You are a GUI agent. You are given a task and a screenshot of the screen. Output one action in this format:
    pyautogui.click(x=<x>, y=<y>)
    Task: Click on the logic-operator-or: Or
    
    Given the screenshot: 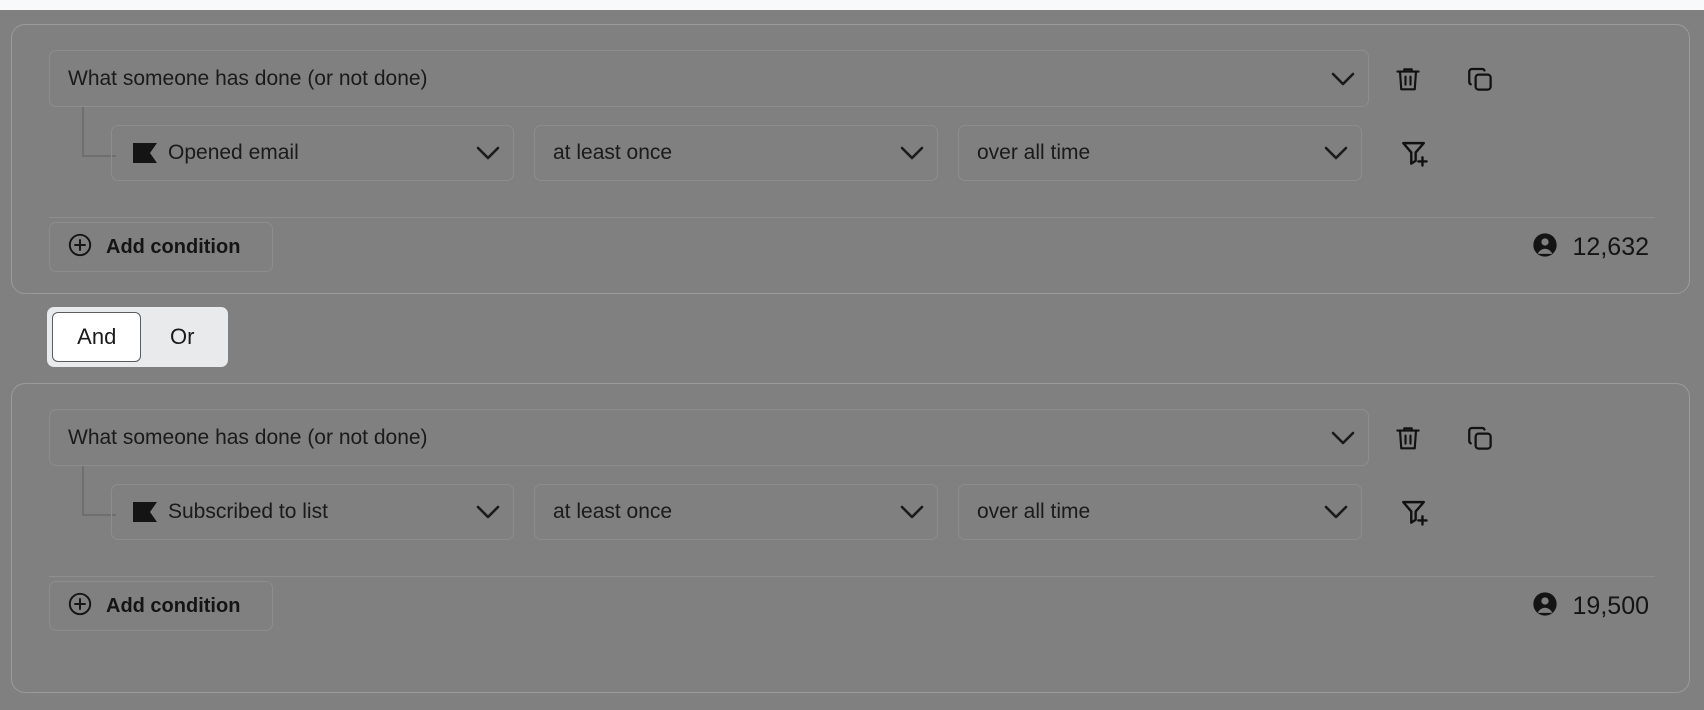 What is the action you would take?
    pyautogui.click(x=182, y=337)
    